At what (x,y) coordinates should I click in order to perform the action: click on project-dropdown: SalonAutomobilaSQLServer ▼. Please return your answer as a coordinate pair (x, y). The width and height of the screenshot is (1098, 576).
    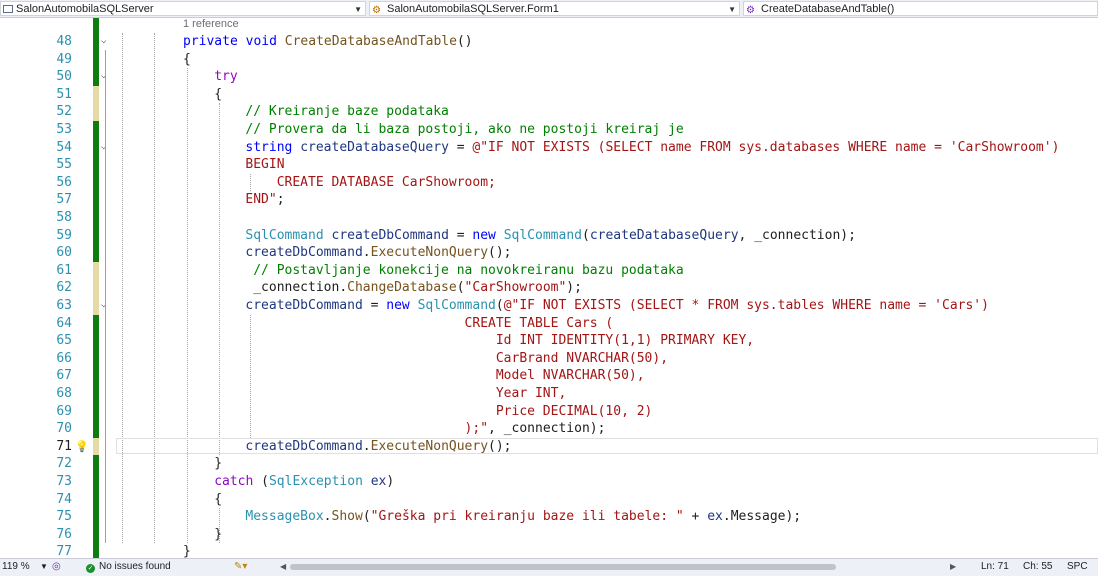
    Looking at the image, I should click on (183, 8).